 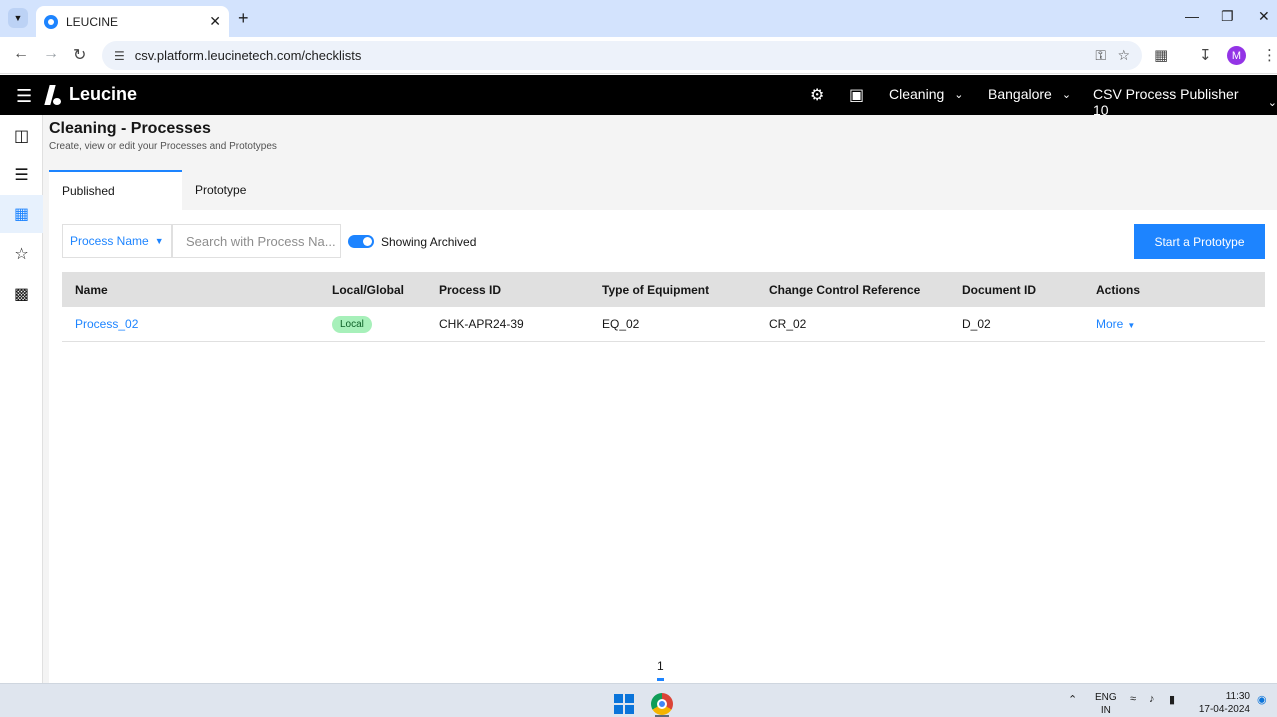 What do you see at coordinates (660, 666) in the screenshot?
I see `pagination-page: 1` at bounding box center [660, 666].